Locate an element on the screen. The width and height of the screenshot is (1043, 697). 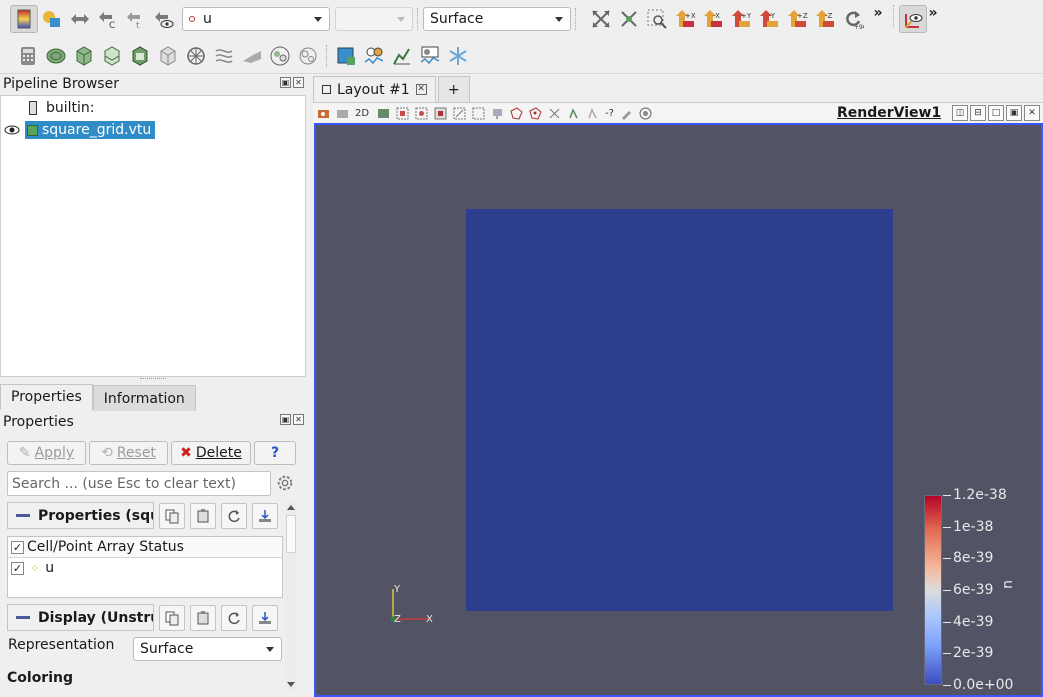
view-plus-y-icon: +Y is located at coordinates (741, 19).